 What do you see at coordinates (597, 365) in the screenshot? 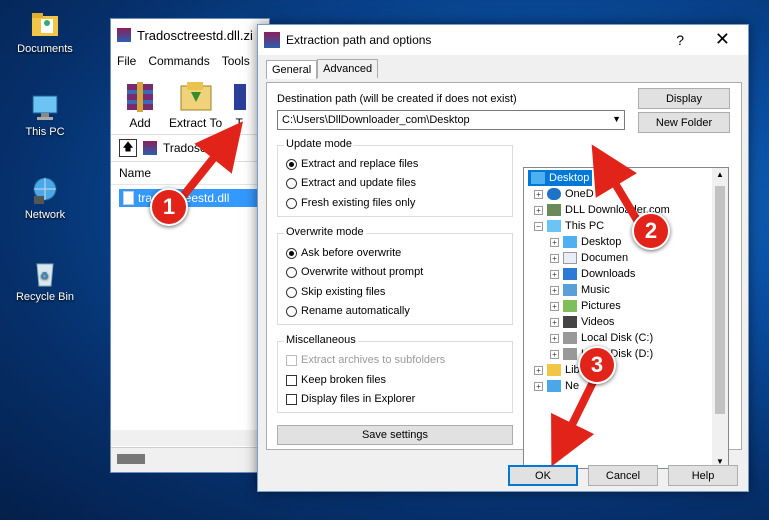
I see `step-3-badge: 3` at bounding box center [597, 365].